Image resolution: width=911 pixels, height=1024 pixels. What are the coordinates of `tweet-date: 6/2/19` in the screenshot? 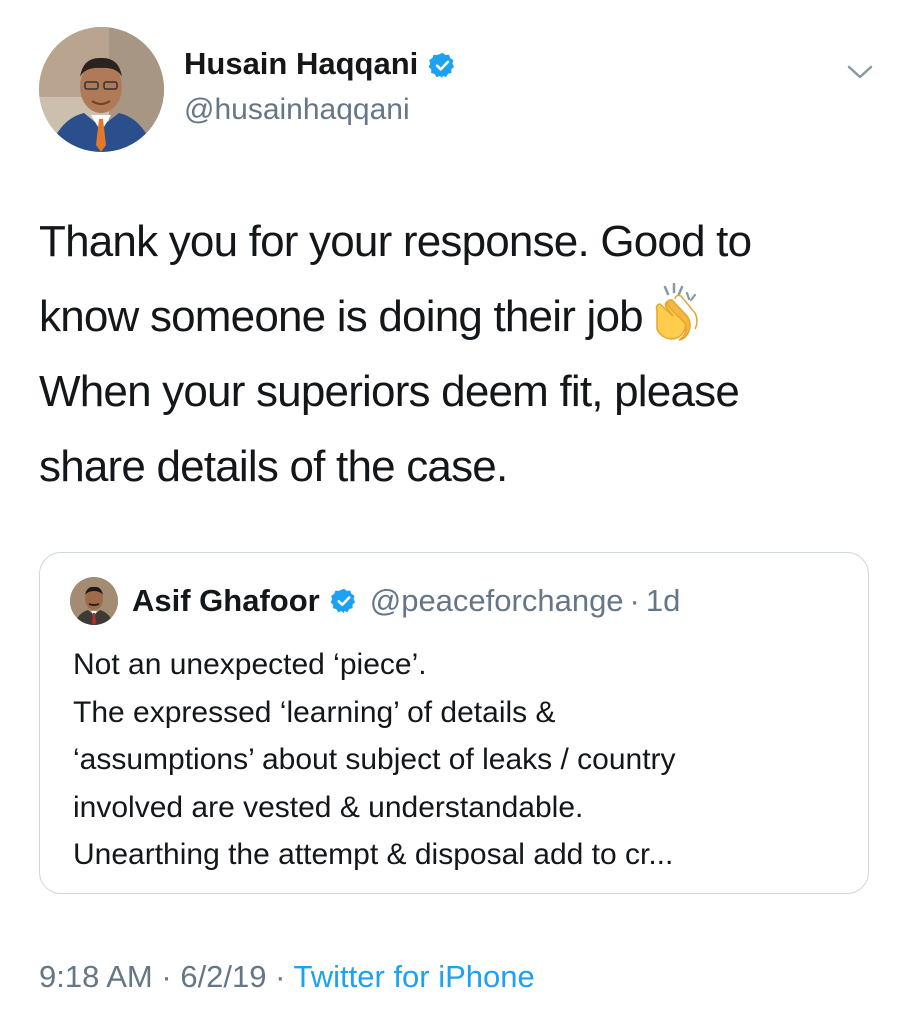 It's located at (223, 976).